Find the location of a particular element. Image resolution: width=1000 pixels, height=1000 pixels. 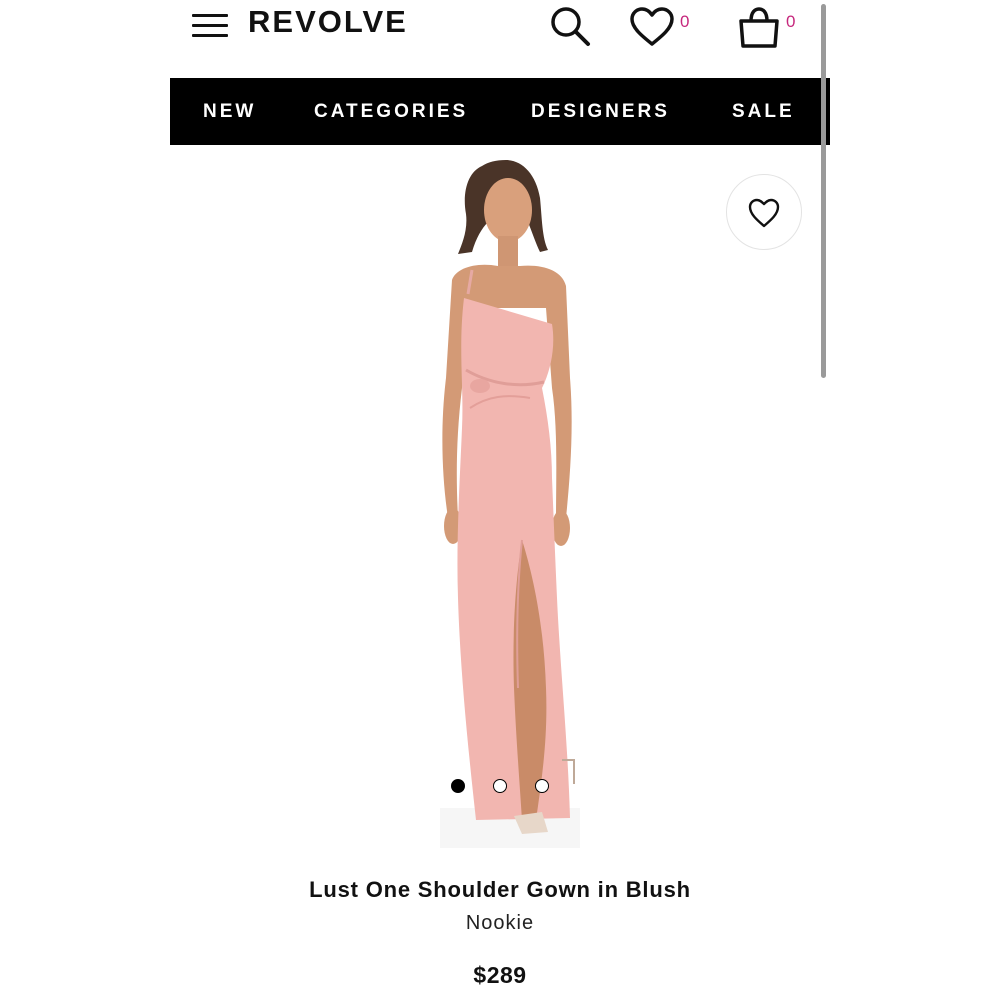

bag-count-badge: 0 is located at coordinates (791, 21).